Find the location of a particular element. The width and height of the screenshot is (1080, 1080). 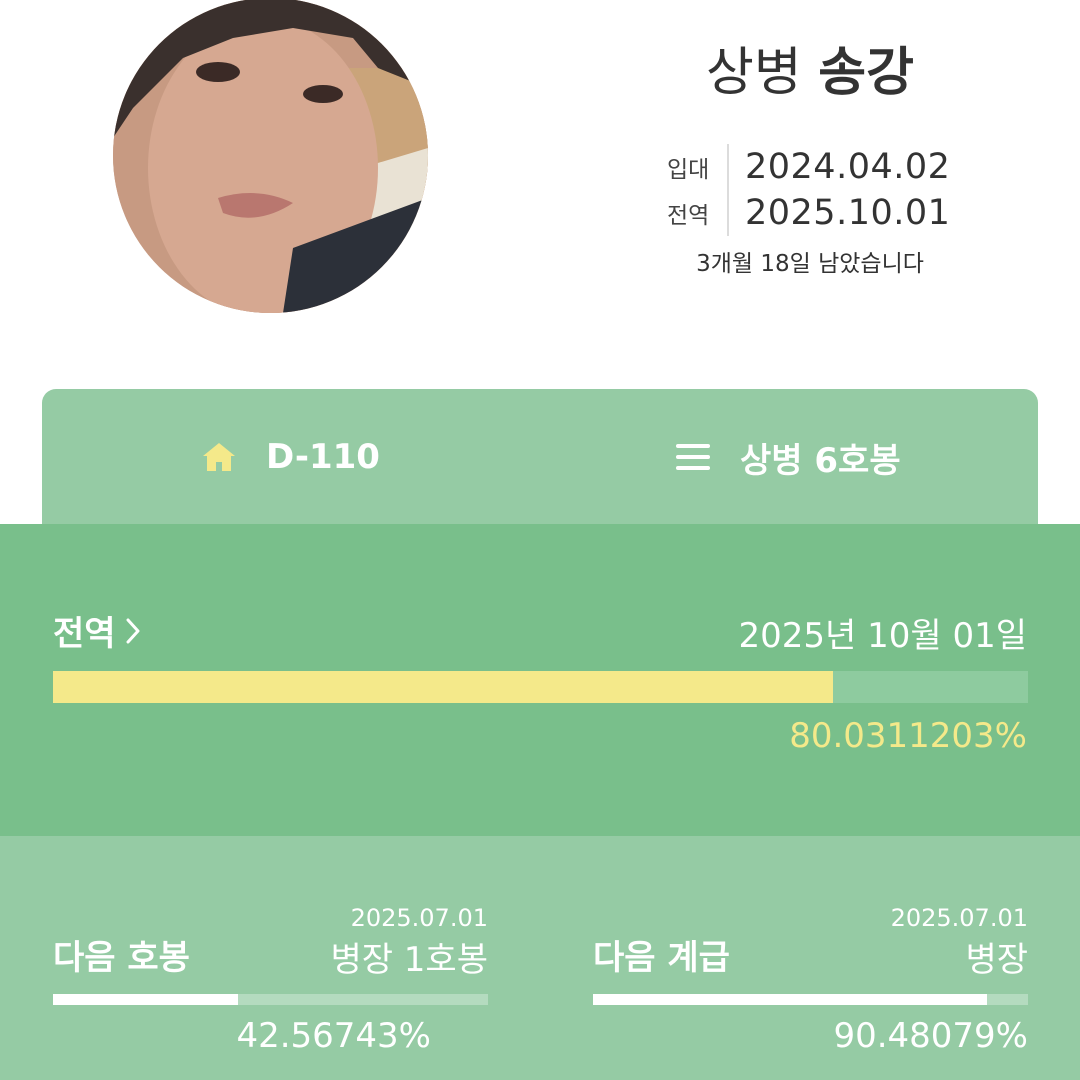

profile-avatar is located at coordinates (270, 156).